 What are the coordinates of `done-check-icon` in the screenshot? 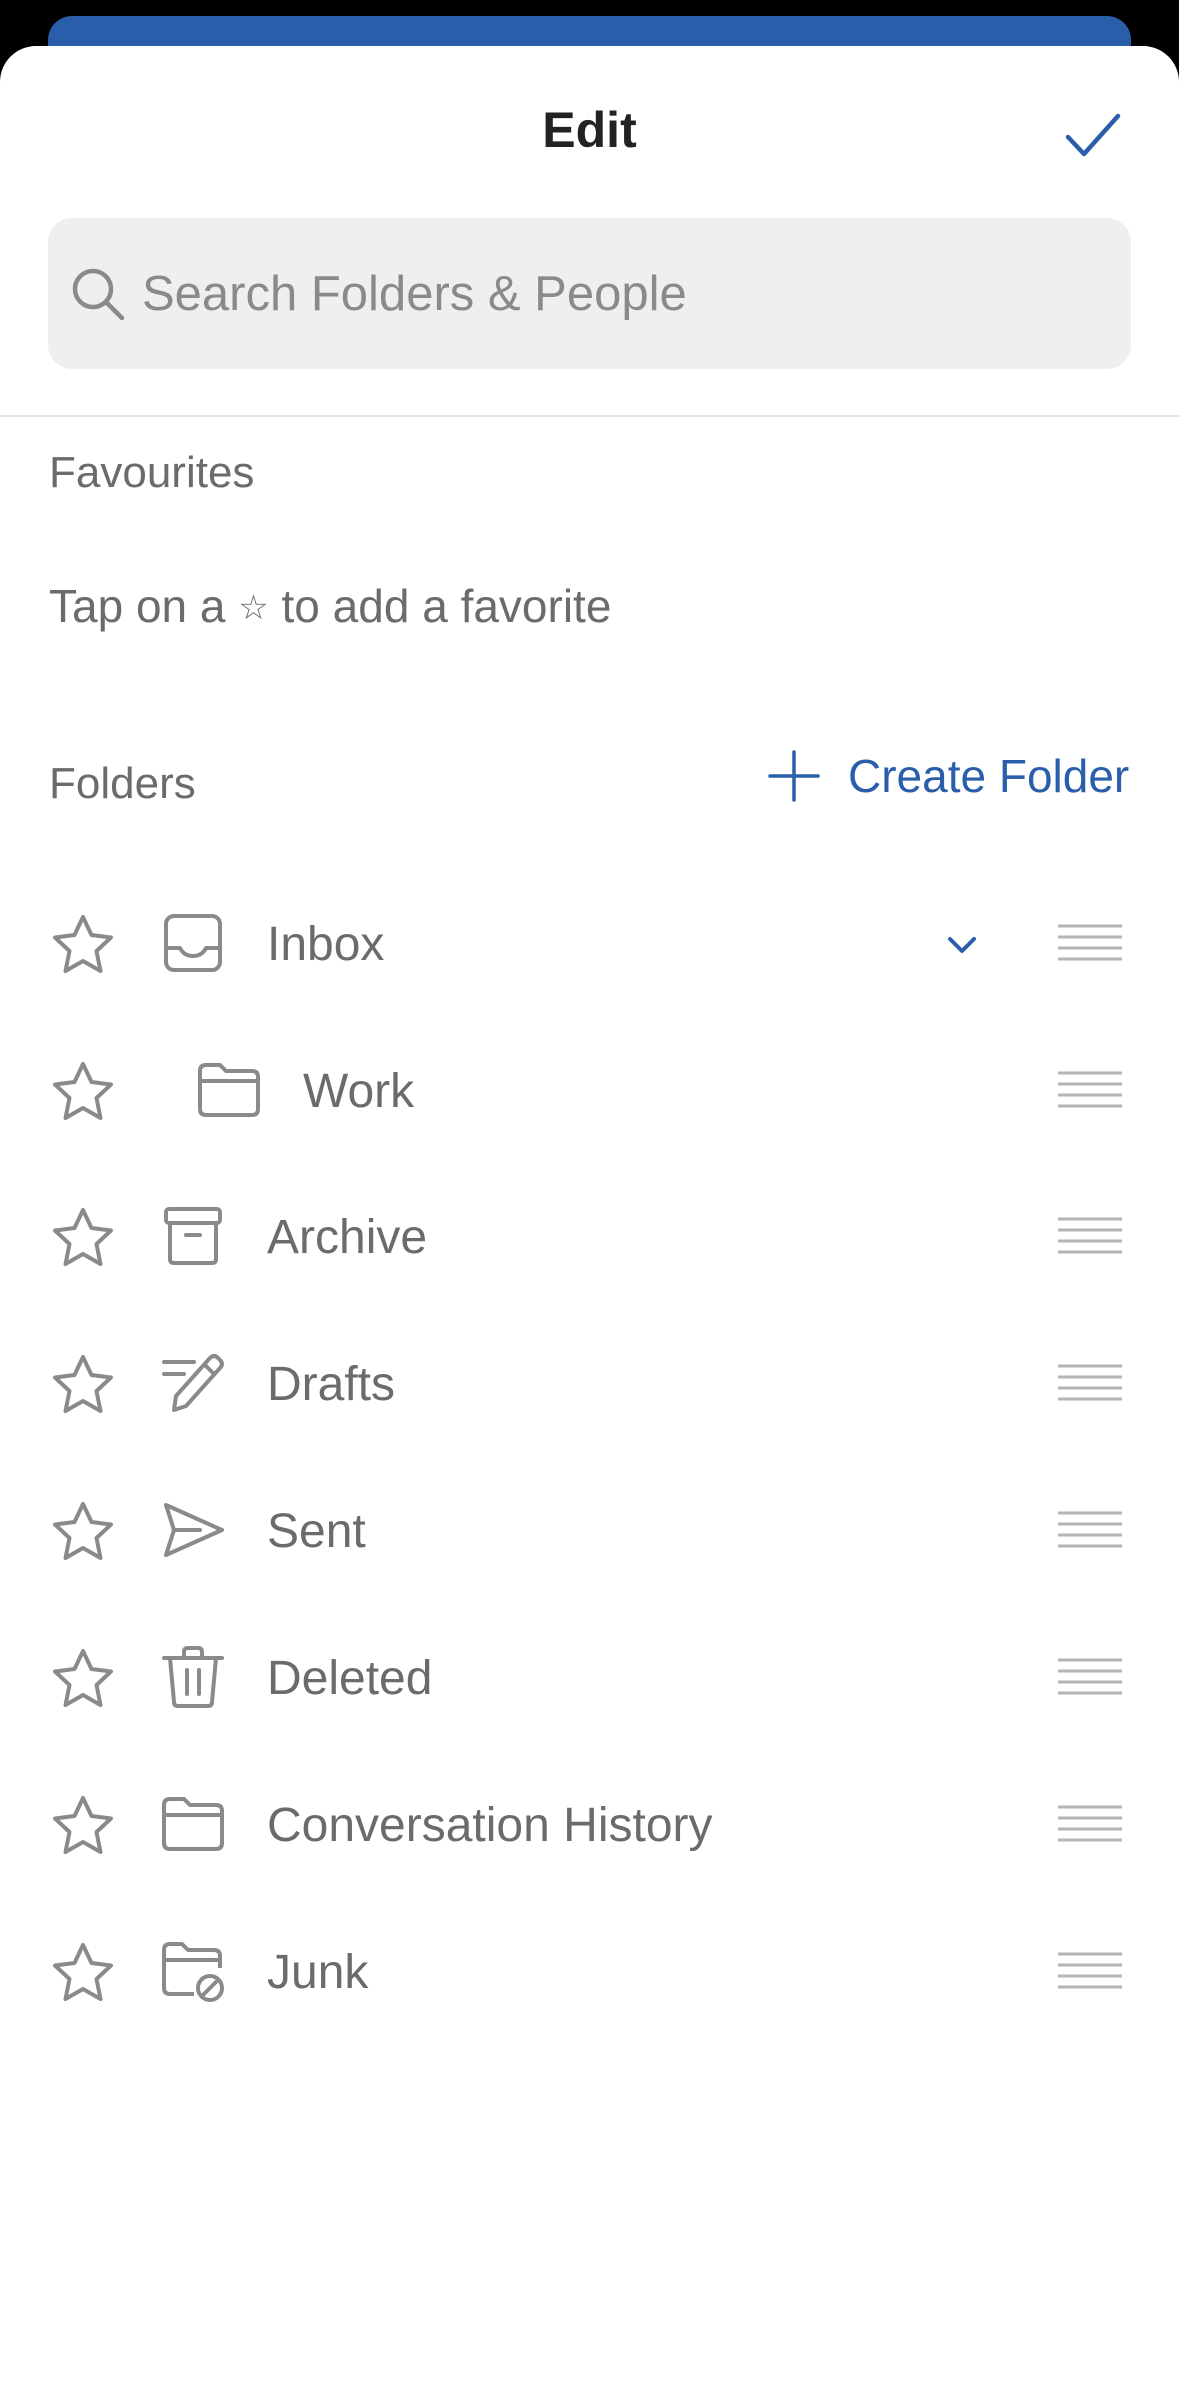 It's located at (1093, 135).